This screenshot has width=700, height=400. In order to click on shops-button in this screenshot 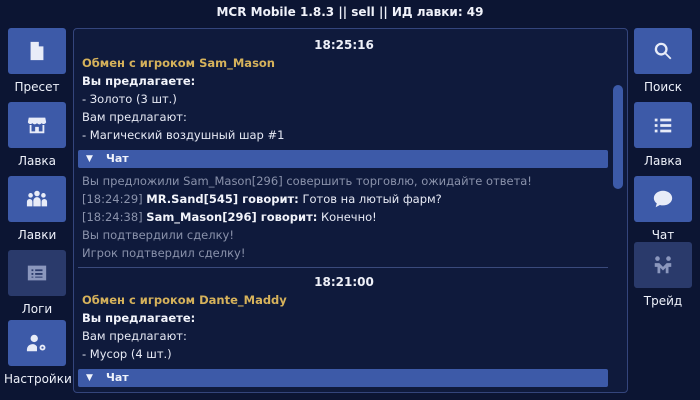, I will do `click(37, 199)`.